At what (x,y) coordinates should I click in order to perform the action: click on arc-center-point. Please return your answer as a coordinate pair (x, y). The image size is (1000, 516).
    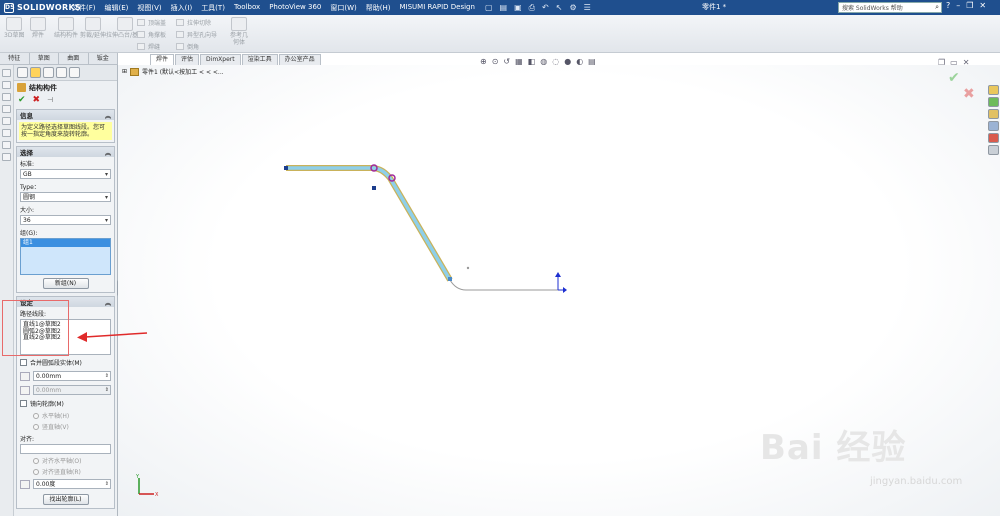
    Looking at the image, I should click on (374, 188).